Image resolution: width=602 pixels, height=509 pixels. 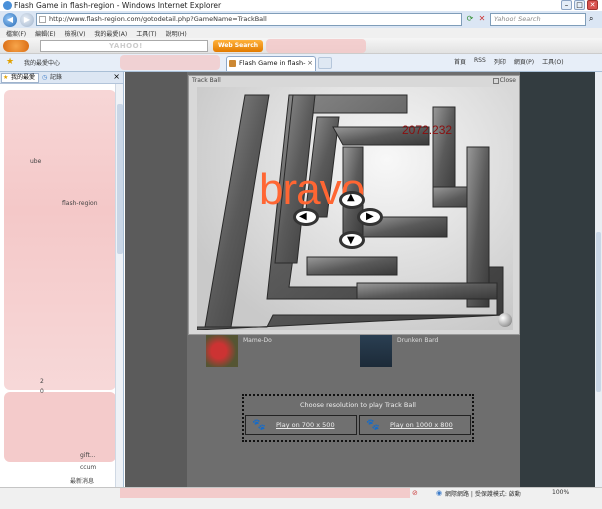 What do you see at coordinates (119, 285) in the screenshot?
I see `favorites-scrollbar` at bounding box center [119, 285].